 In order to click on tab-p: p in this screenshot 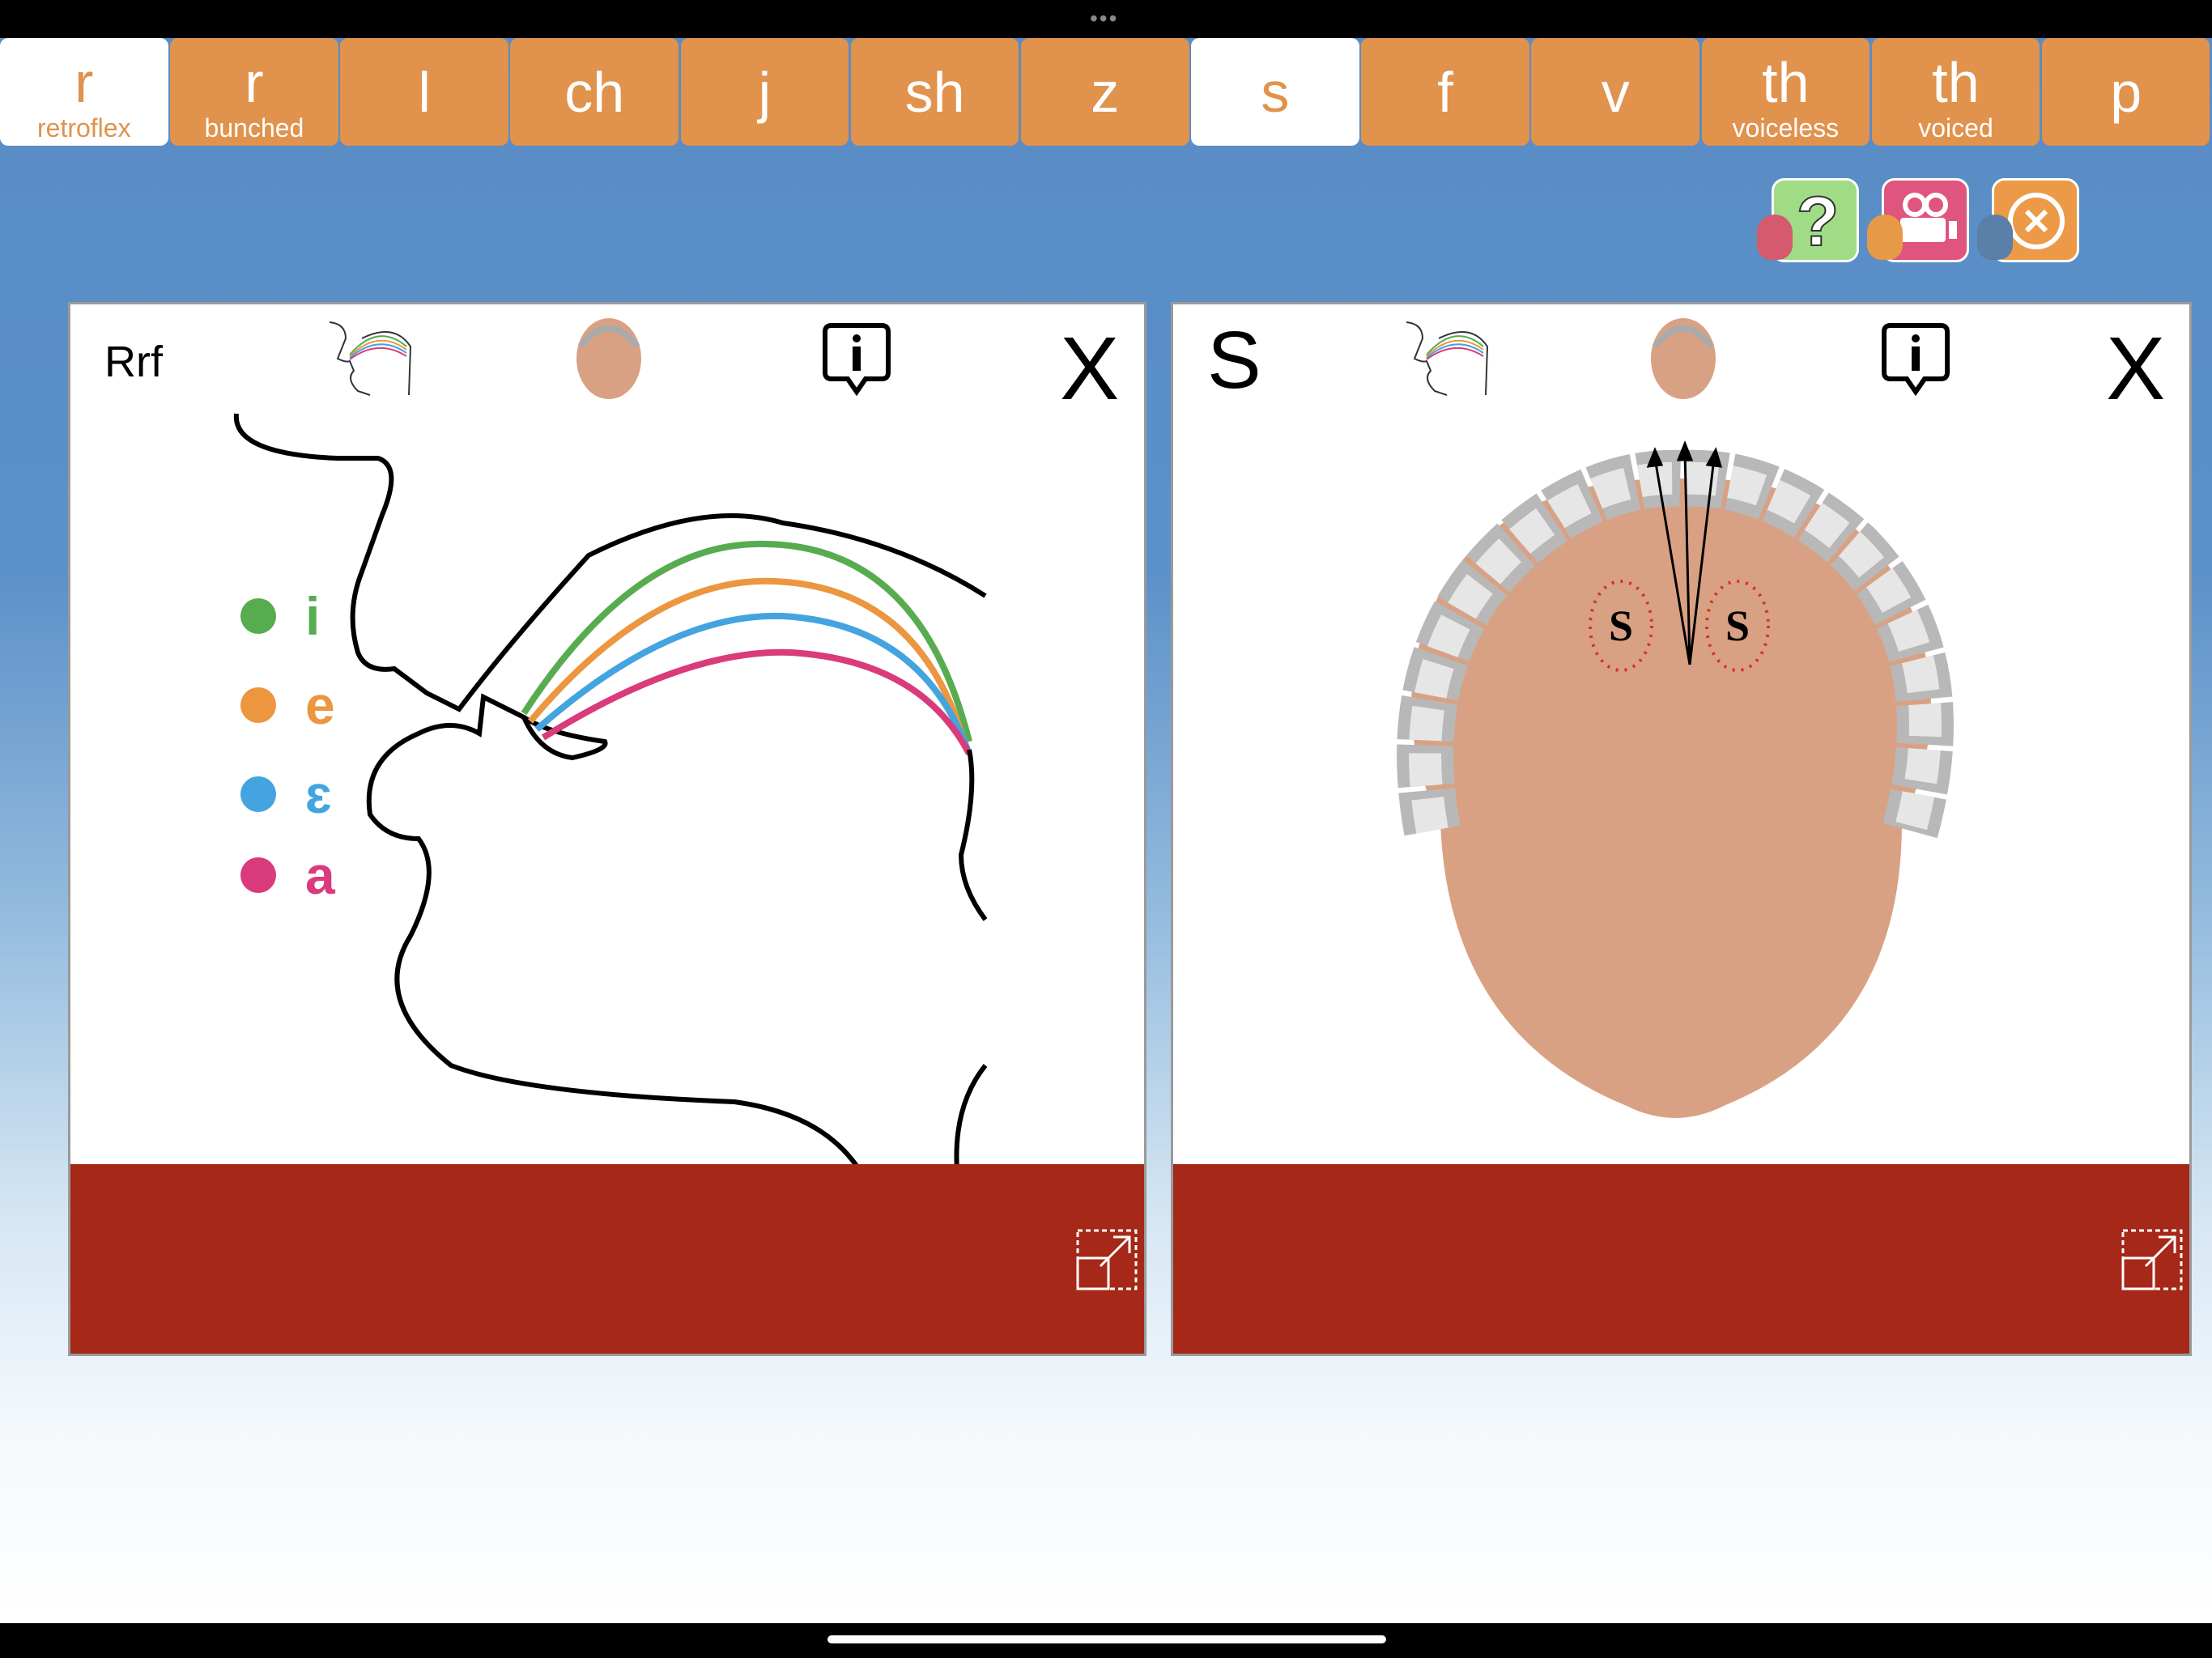, I will do `click(2126, 92)`.